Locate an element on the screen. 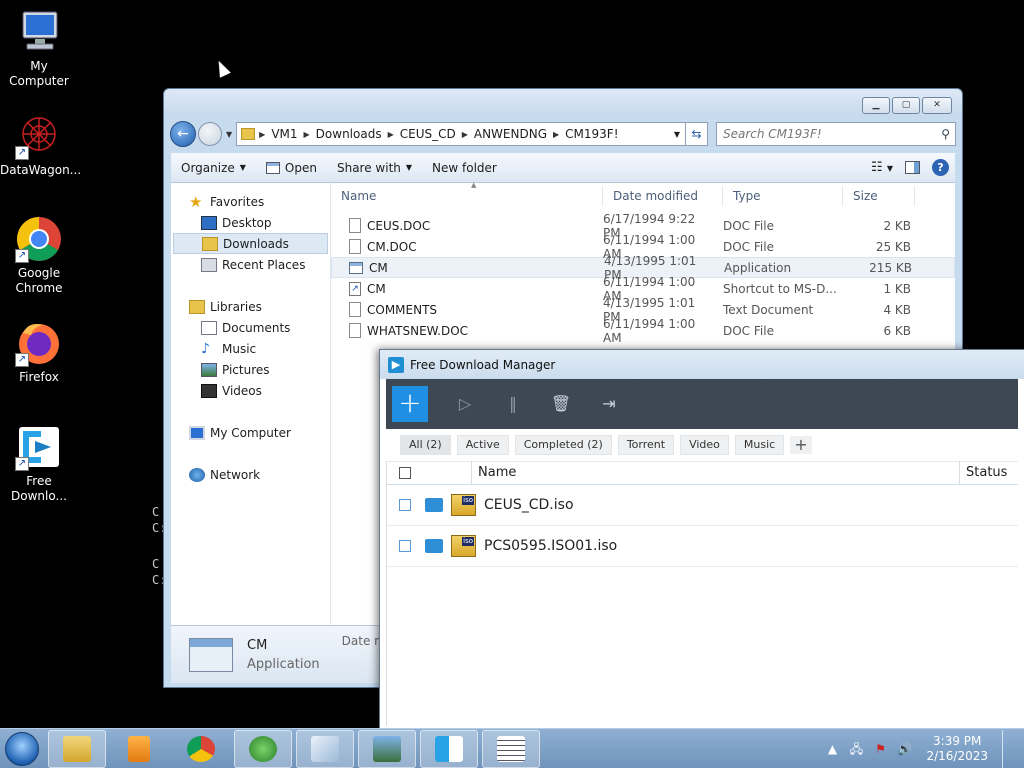 This screenshot has width=1024, height=768. action-center-icon: ⚑ is located at coordinates (880, 749).